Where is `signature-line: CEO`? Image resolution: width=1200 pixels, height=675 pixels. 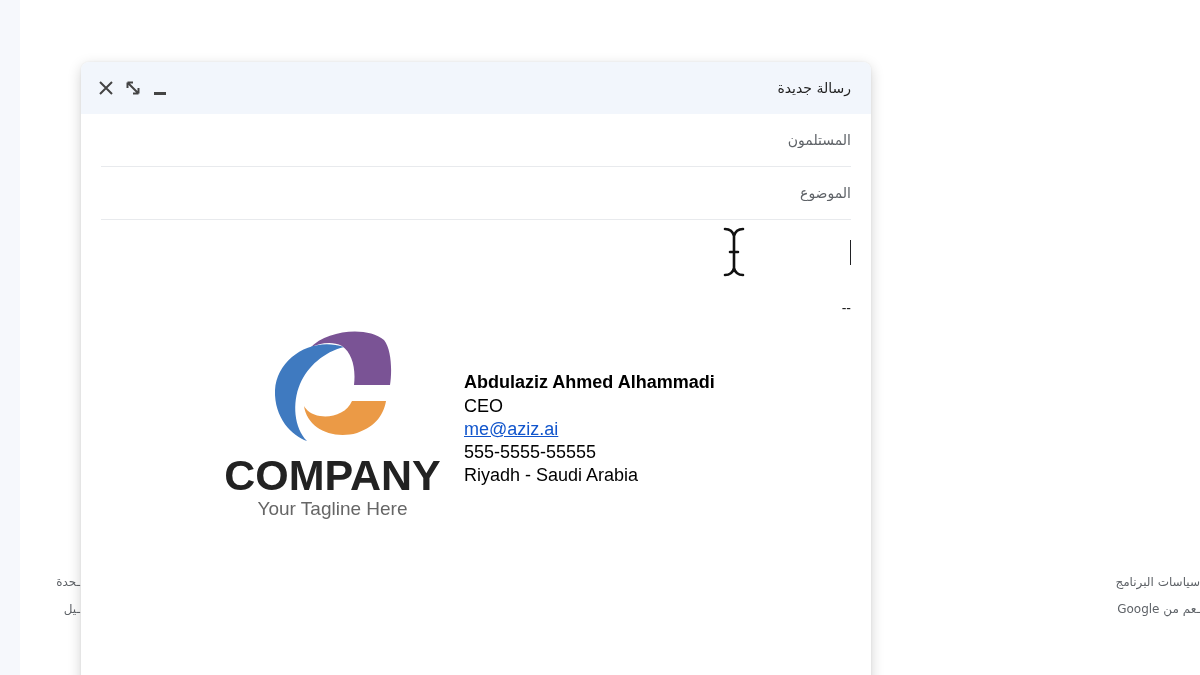
signature-line: CEO is located at coordinates (484, 406).